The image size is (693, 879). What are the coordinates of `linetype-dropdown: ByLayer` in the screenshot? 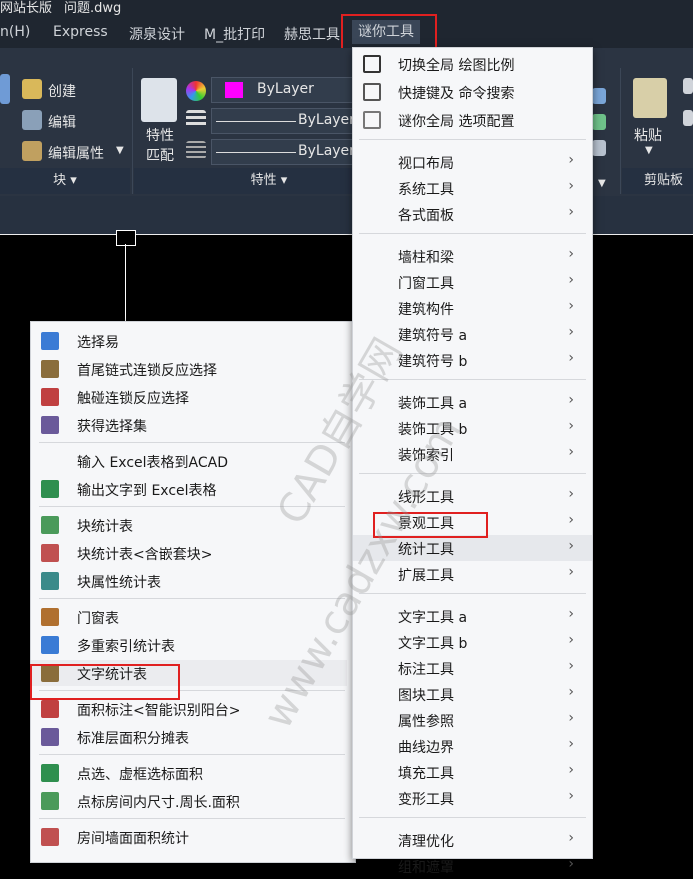 It's located at (286, 121).